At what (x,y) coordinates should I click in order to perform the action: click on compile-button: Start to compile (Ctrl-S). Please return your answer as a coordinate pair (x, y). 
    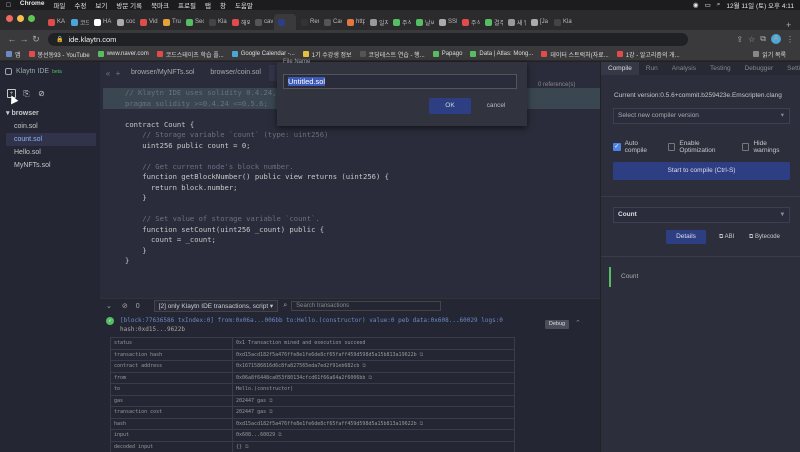
    Looking at the image, I should click on (701, 171).